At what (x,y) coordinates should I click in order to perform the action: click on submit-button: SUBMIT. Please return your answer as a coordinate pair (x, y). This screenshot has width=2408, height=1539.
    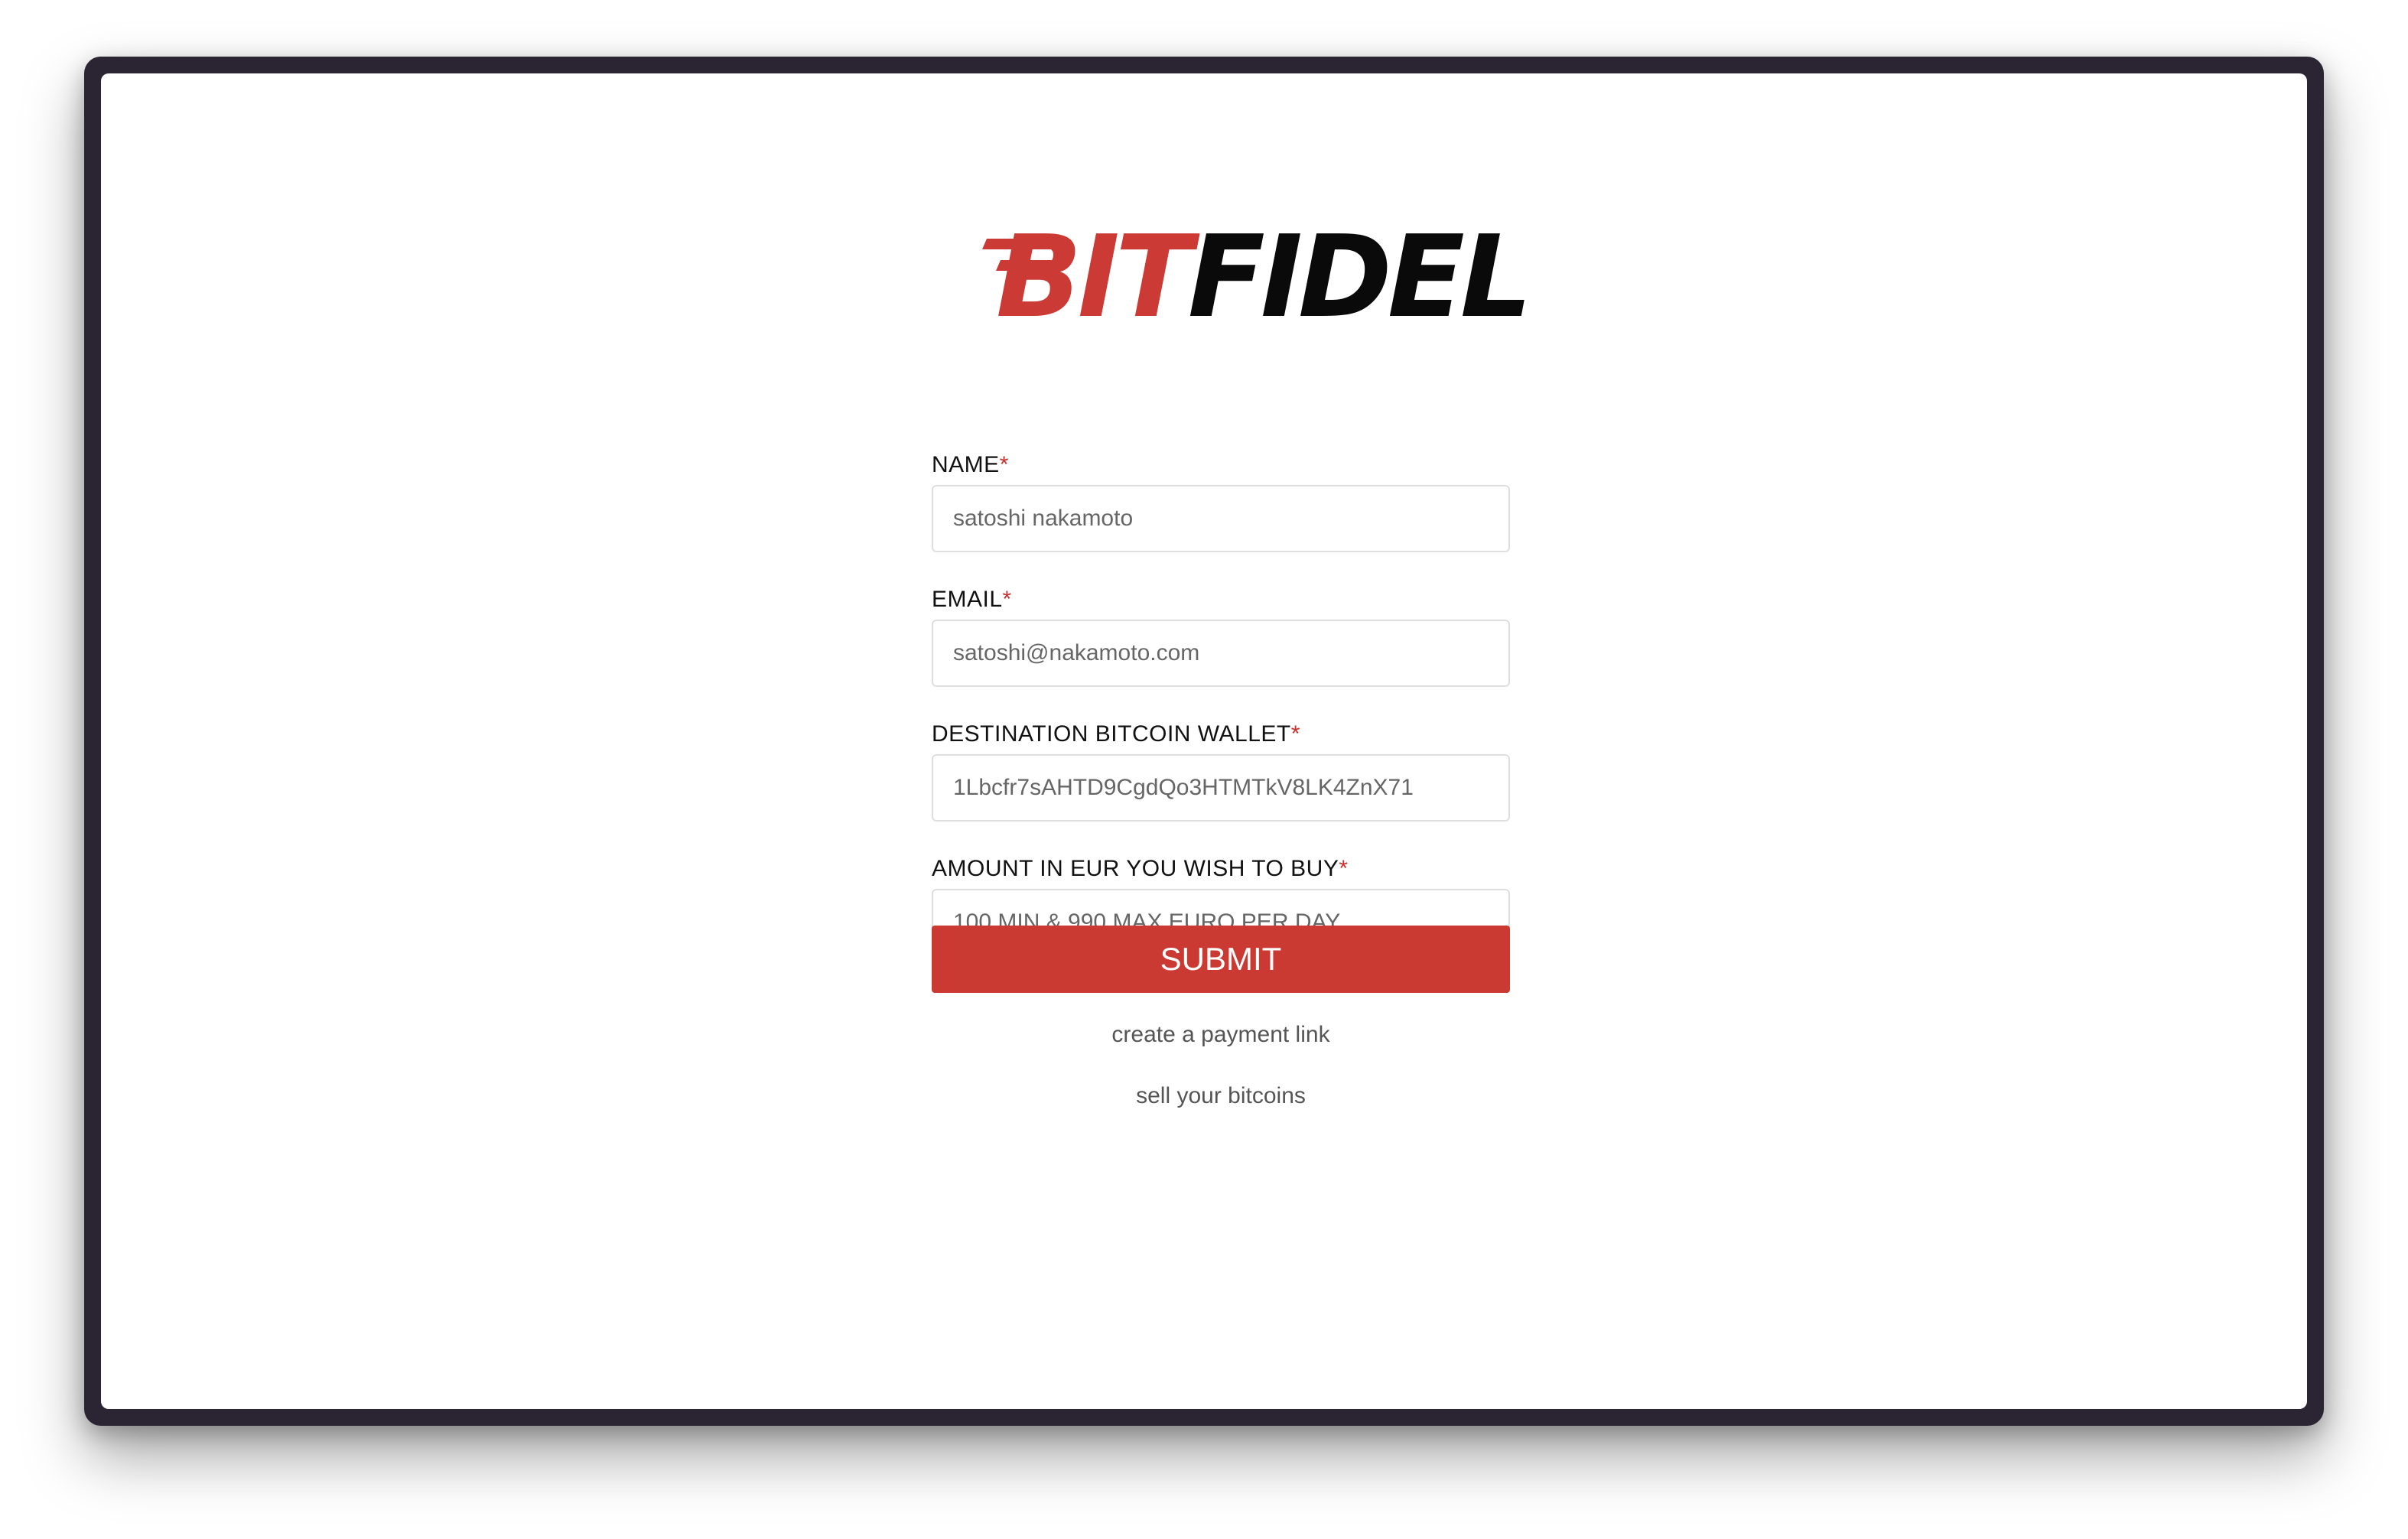
    Looking at the image, I should click on (1221, 959).